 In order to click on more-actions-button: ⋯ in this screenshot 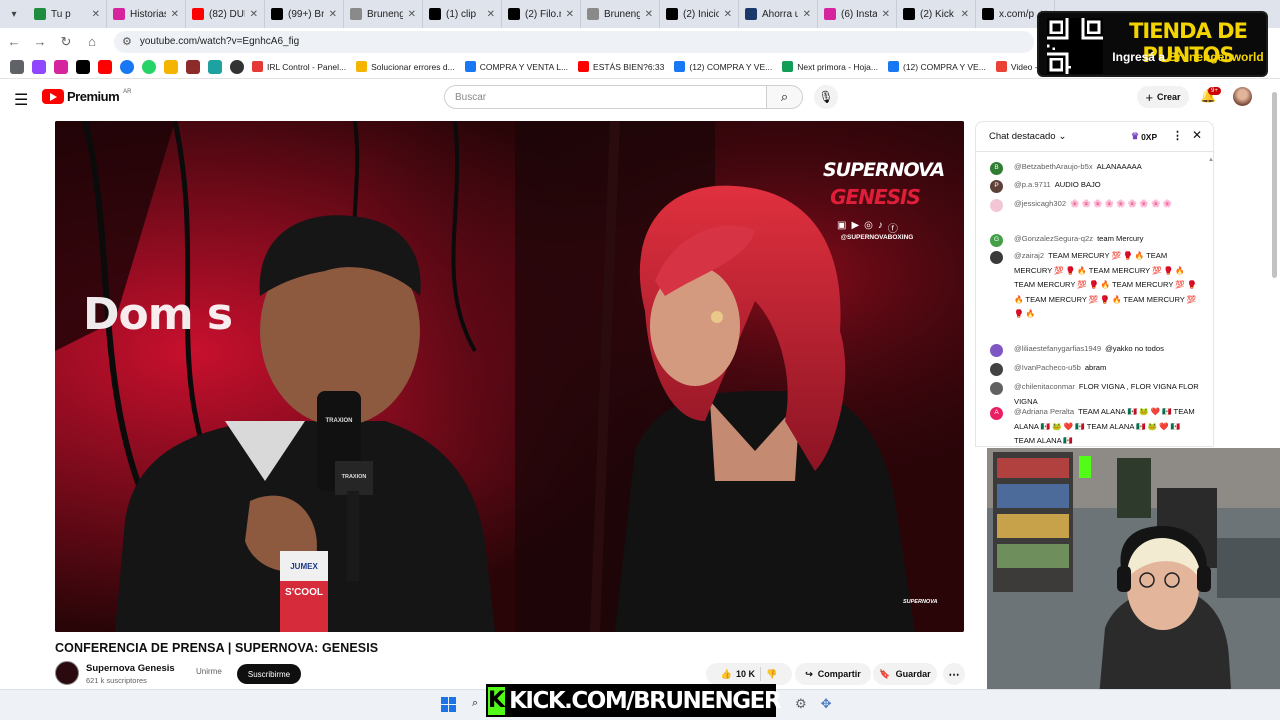, I will do `click(954, 674)`.